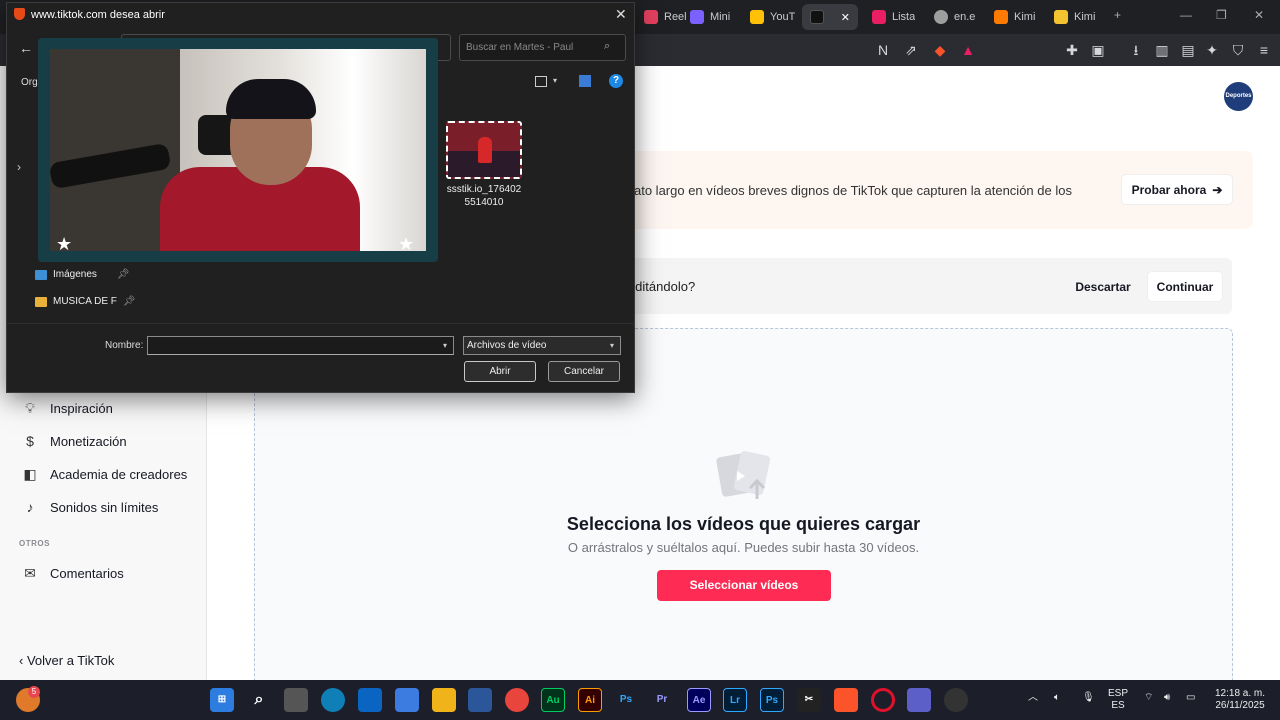 The width and height of the screenshot is (1280, 720). I want to click on premiere-icon: Pr, so click(662, 700).